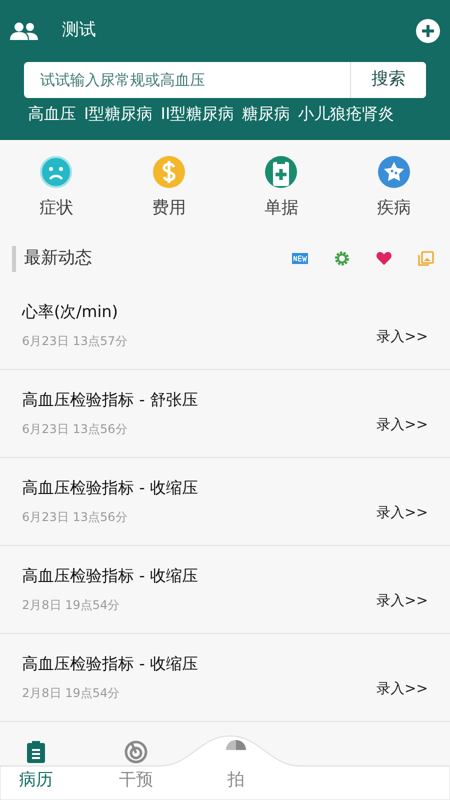 The image size is (450, 800). I want to click on section-title: 最新动态, so click(58, 258).